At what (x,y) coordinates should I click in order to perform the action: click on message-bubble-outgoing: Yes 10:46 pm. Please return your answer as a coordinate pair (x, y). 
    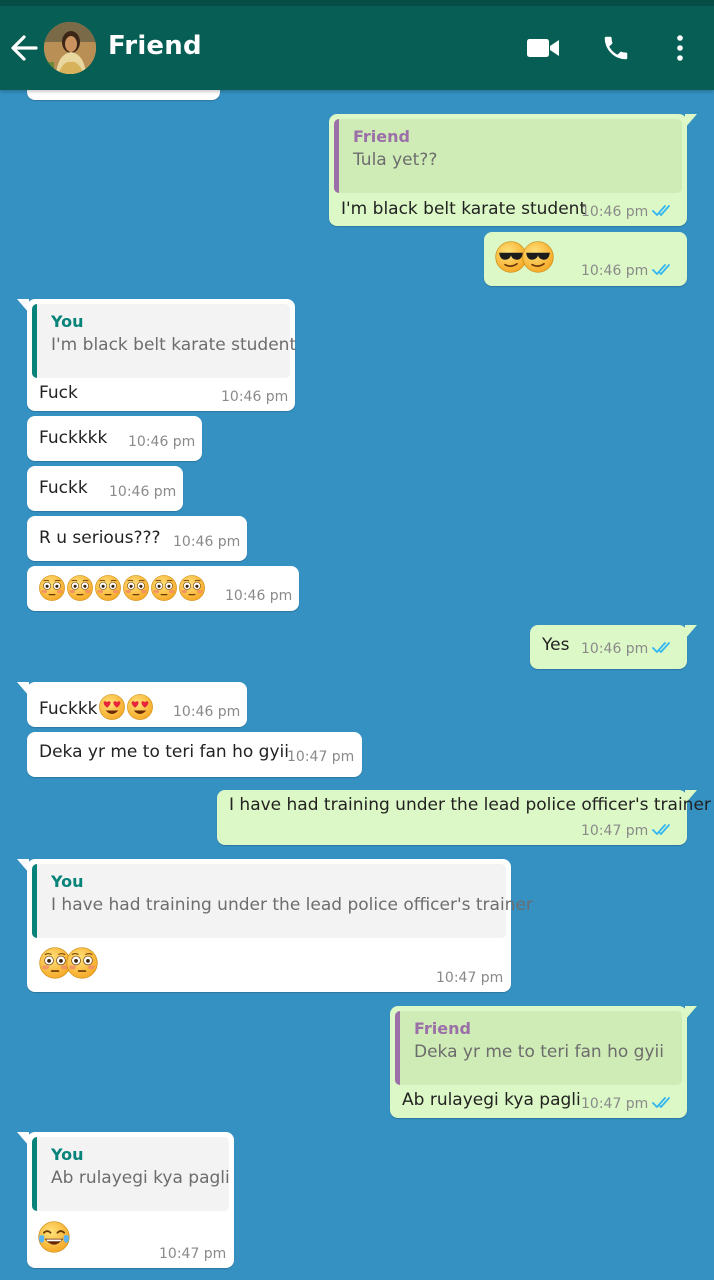
    Looking at the image, I should click on (613, 647).